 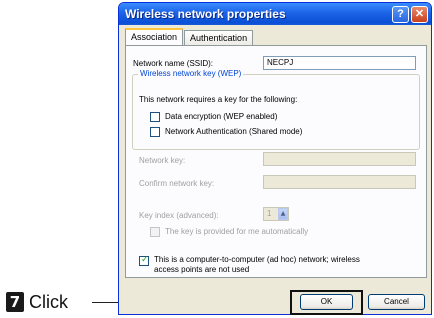 I want to click on key-index-spinner: ▲, so click(x=283, y=214).